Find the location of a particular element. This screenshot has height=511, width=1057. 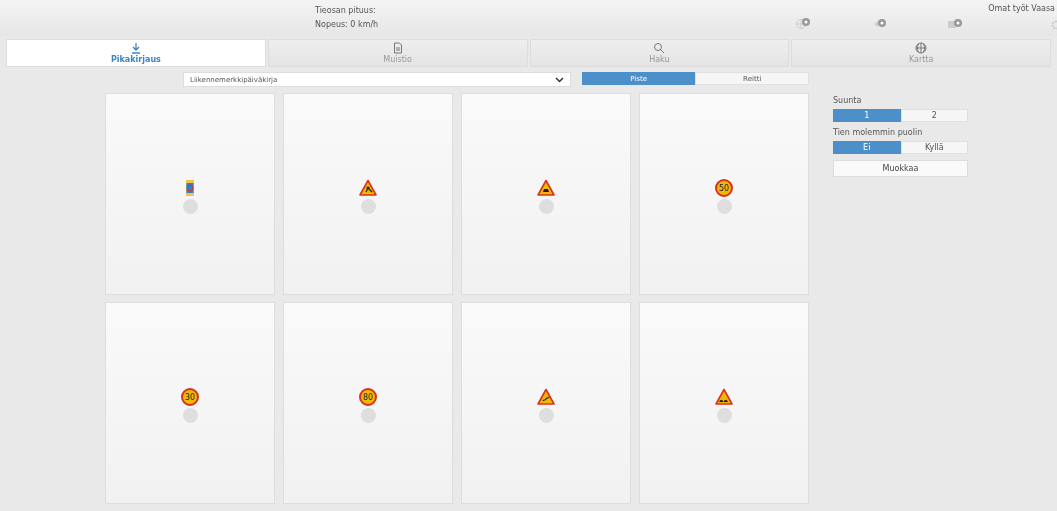

speed-limit-sign-icon: 30 is located at coordinates (190, 396).